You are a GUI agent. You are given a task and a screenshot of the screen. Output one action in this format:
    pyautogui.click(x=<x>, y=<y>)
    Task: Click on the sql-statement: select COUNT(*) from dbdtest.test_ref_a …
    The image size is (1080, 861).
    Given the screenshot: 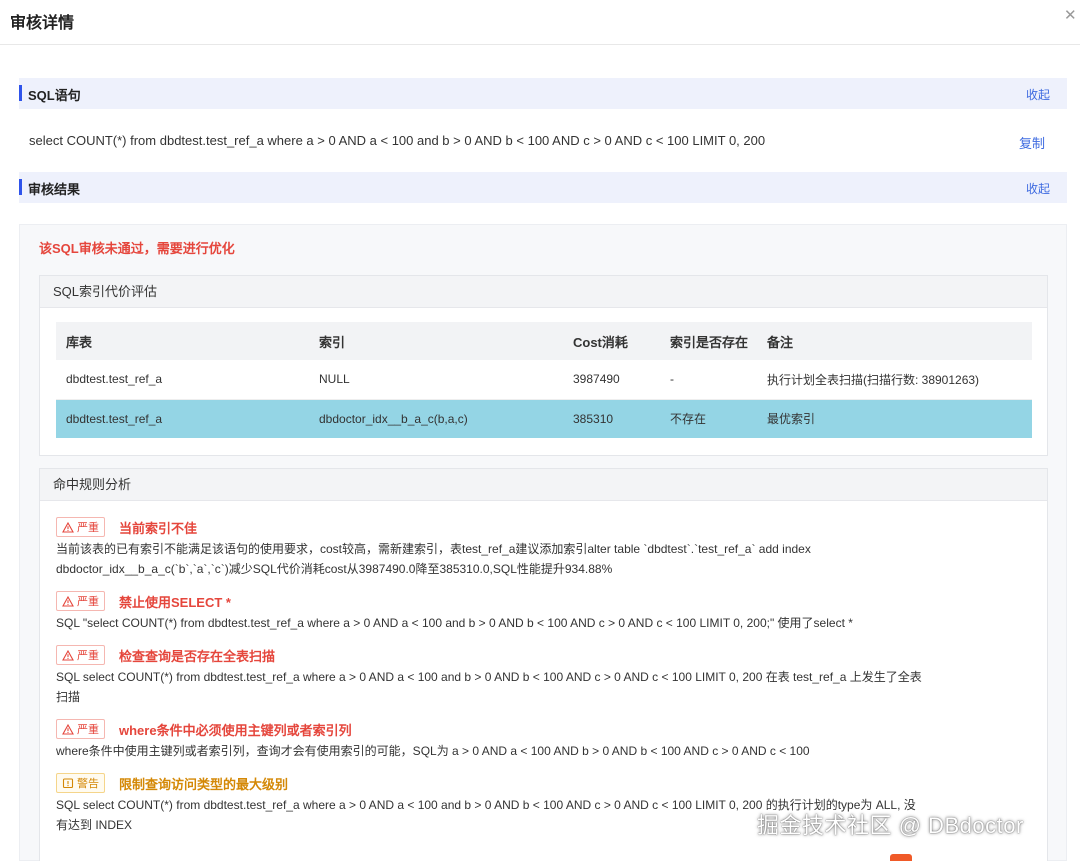 What is the action you would take?
    pyautogui.click(x=397, y=140)
    